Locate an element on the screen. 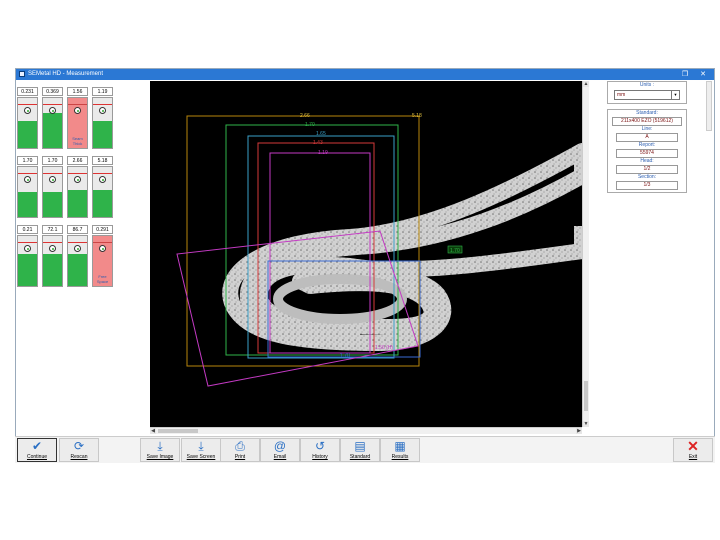 The height and width of the screenshot is (540, 720). gauge: 5.18 is located at coordinates (102, 187).